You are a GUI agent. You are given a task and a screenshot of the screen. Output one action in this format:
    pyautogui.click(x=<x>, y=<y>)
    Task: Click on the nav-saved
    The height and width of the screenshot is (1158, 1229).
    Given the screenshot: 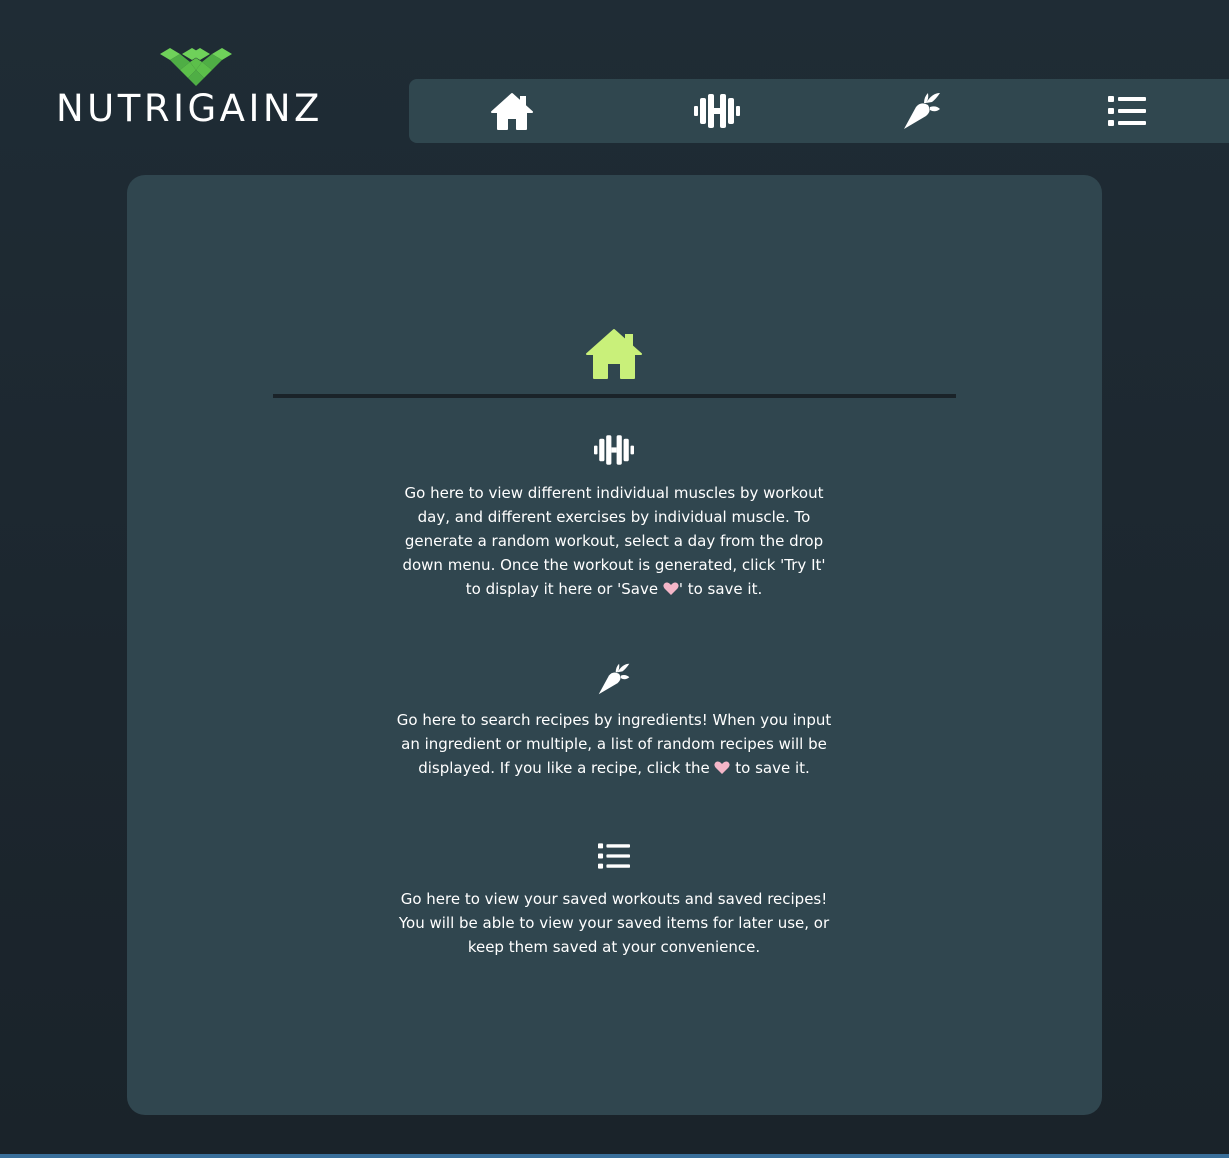 What is the action you would take?
    pyautogui.click(x=1127, y=111)
    